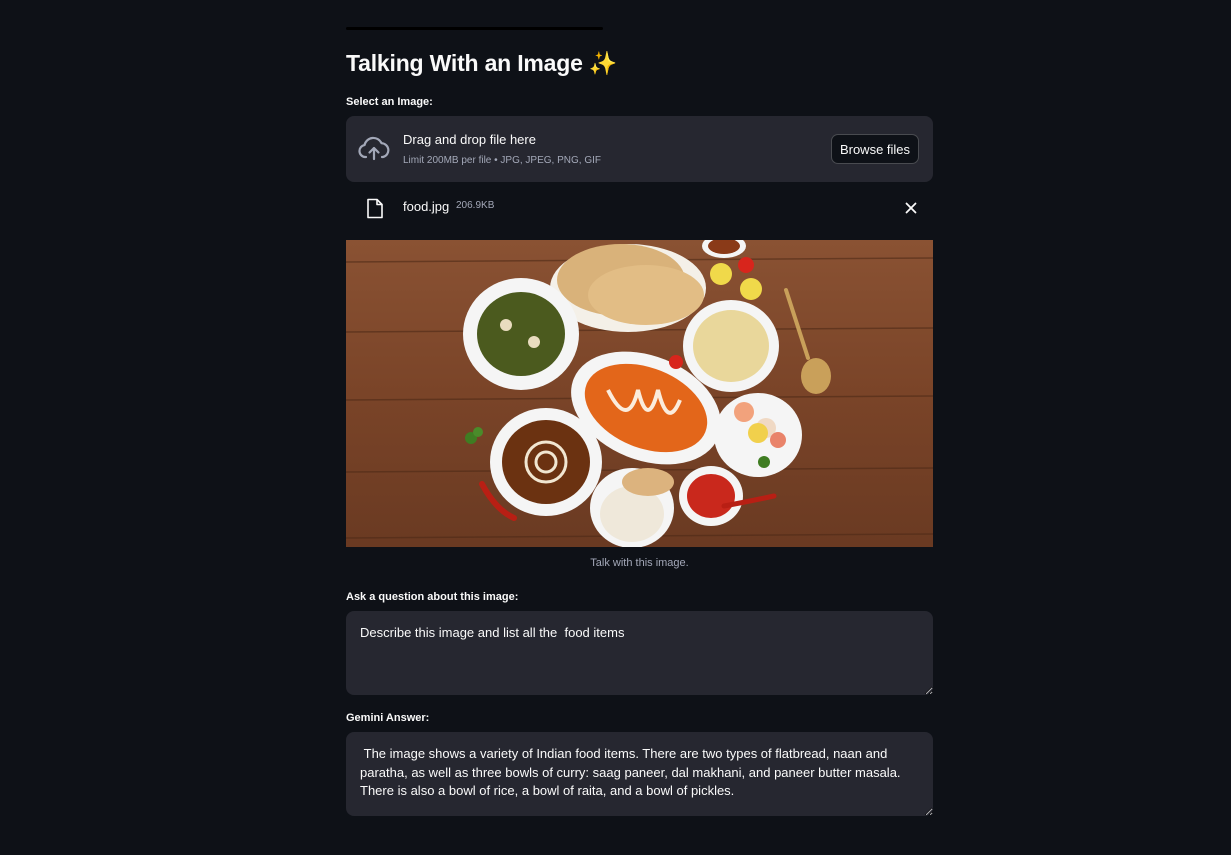  What do you see at coordinates (374, 148) in the screenshot?
I see `cloud-upload-icon` at bounding box center [374, 148].